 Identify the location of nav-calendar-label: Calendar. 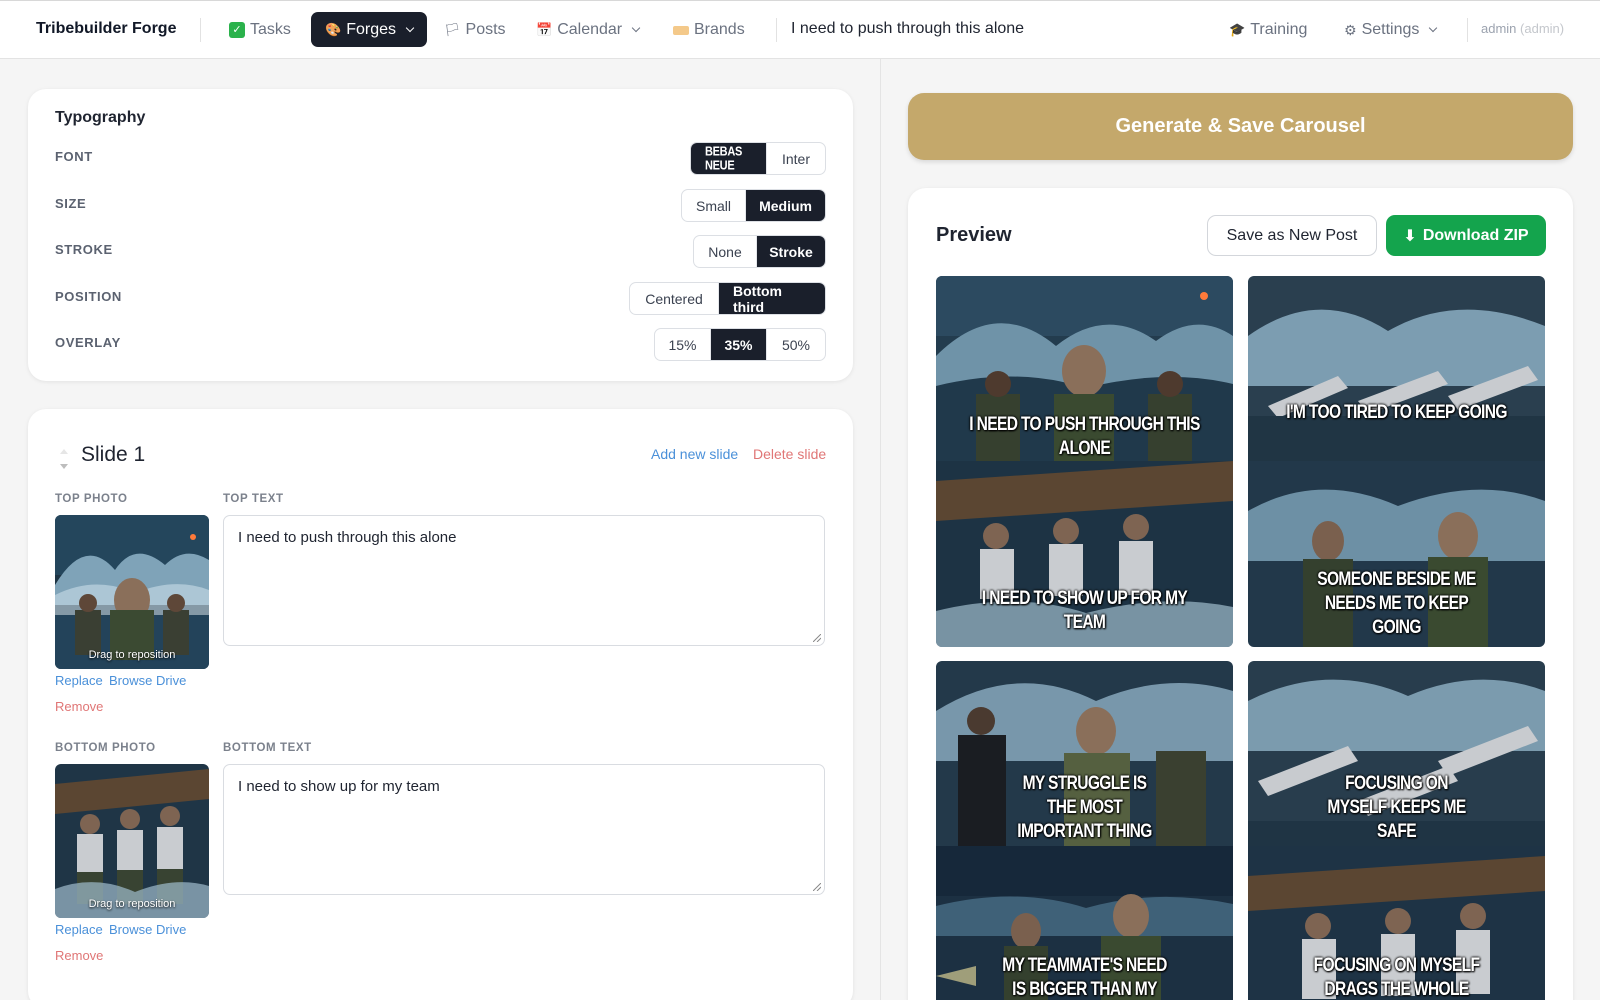
(590, 29).